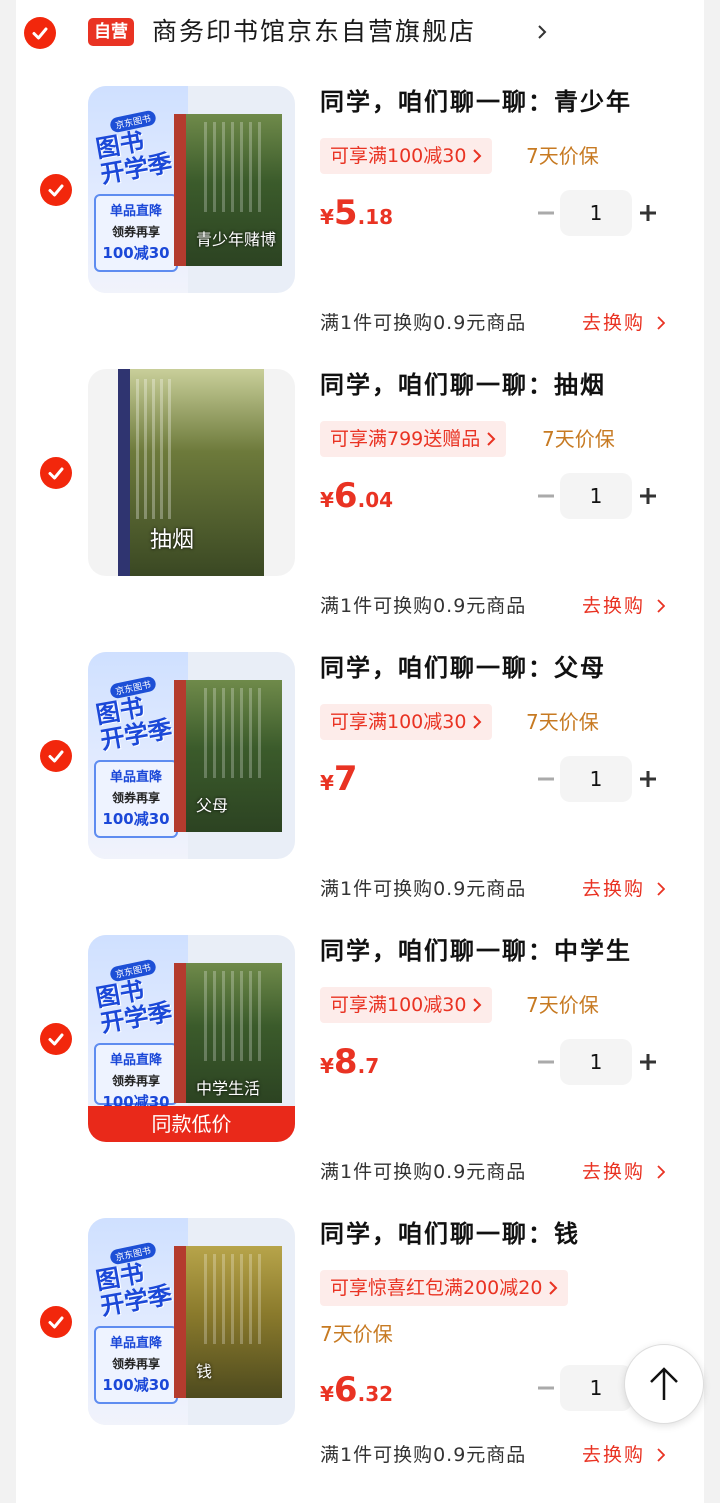  What do you see at coordinates (172, 540) in the screenshot?
I see `cover-title: 抽烟` at bounding box center [172, 540].